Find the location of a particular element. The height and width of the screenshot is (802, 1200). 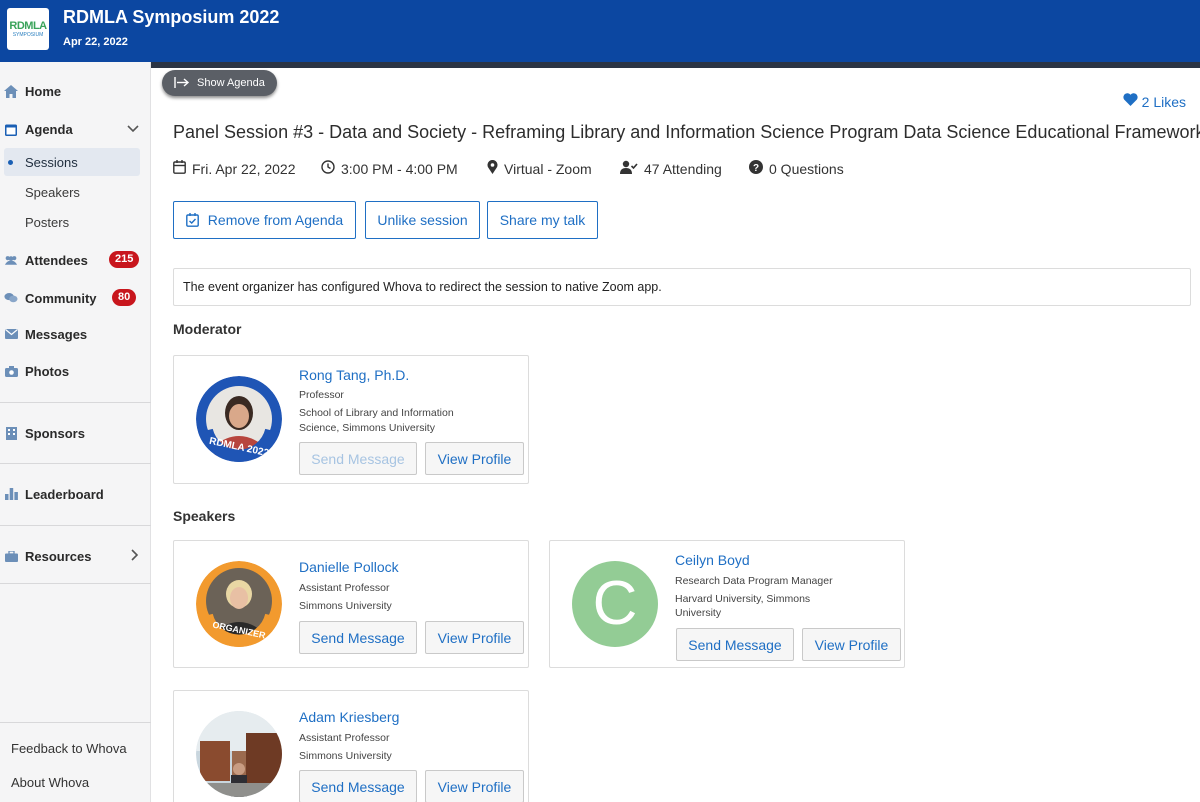

sidebar-item-posters: Posters is located at coordinates (72, 222).